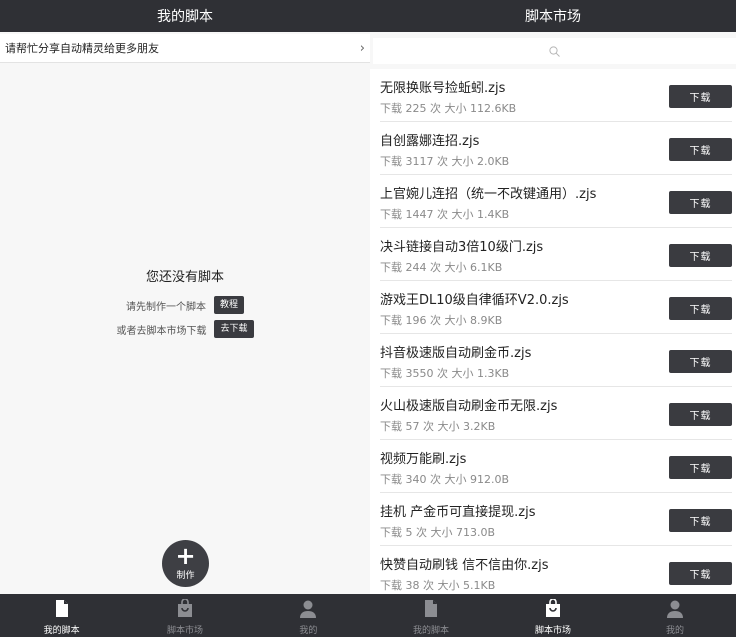  What do you see at coordinates (462, 247) in the screenshot?
I see `script-name: 决斗链接自动3倍10级门.zjs` at bounding box center [462, 247].